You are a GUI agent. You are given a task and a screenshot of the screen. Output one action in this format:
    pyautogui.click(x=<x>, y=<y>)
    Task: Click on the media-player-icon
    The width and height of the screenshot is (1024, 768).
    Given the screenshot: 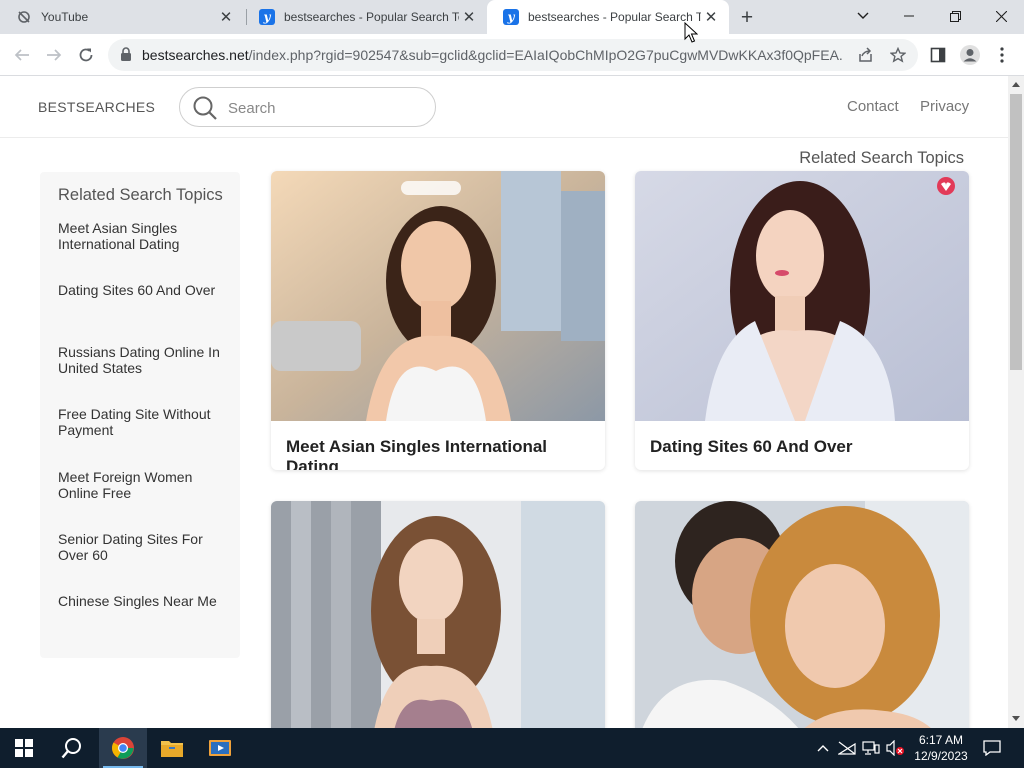 What is the action you would take?
    pyautogui.click(x=220, y=748)
    